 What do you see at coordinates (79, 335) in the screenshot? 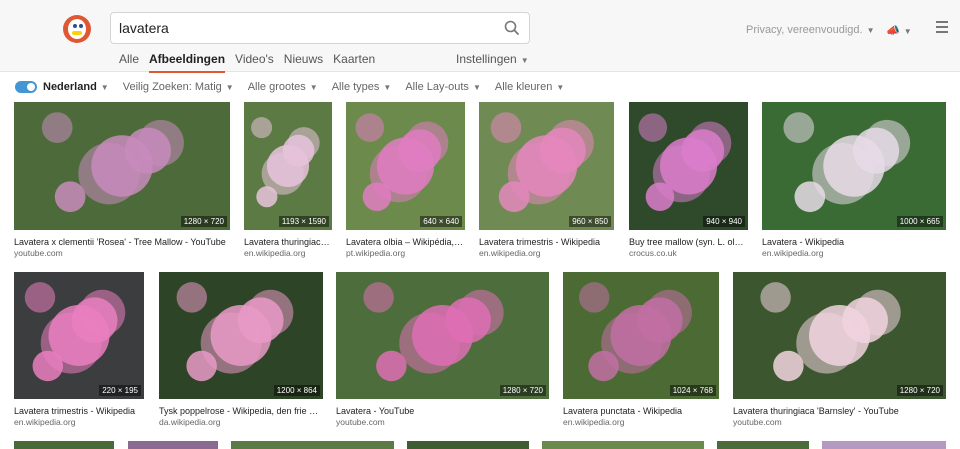
I see `result-thumbnail: 220 × 195` at bounding box center [79, 335].